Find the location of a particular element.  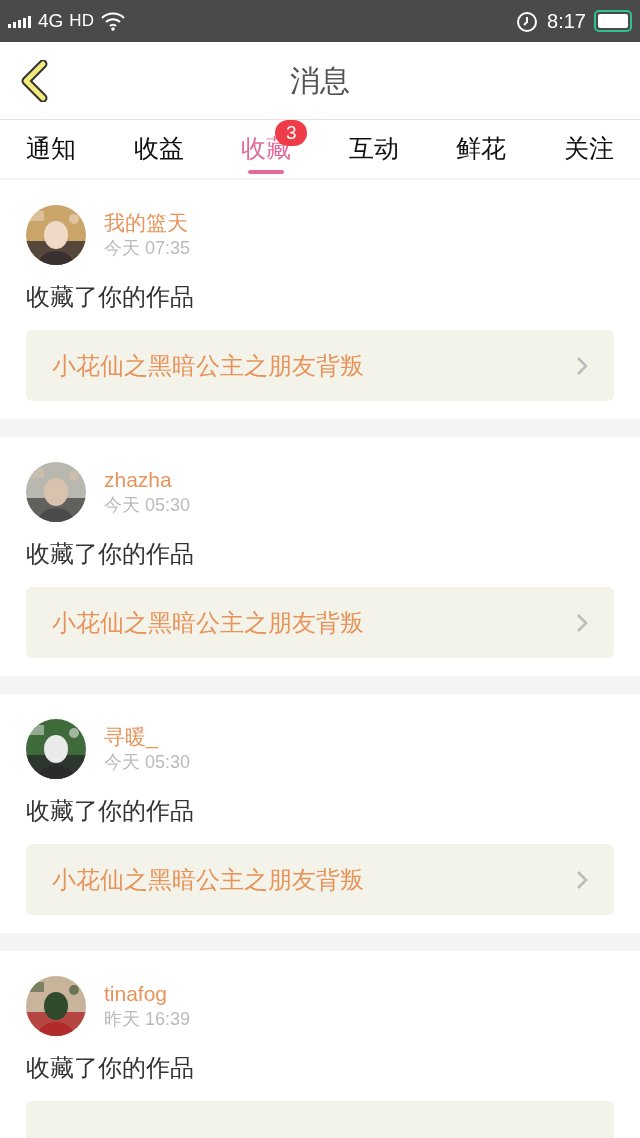

hd-label: HD is located at coordinates (81, 21).